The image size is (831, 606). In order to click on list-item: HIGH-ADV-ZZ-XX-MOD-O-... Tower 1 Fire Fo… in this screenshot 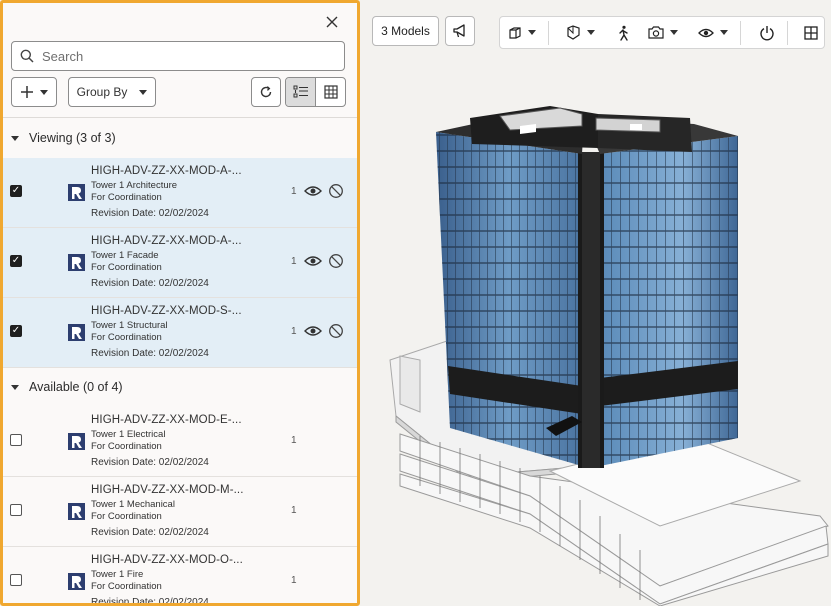, I will do `click(180, 576)`.